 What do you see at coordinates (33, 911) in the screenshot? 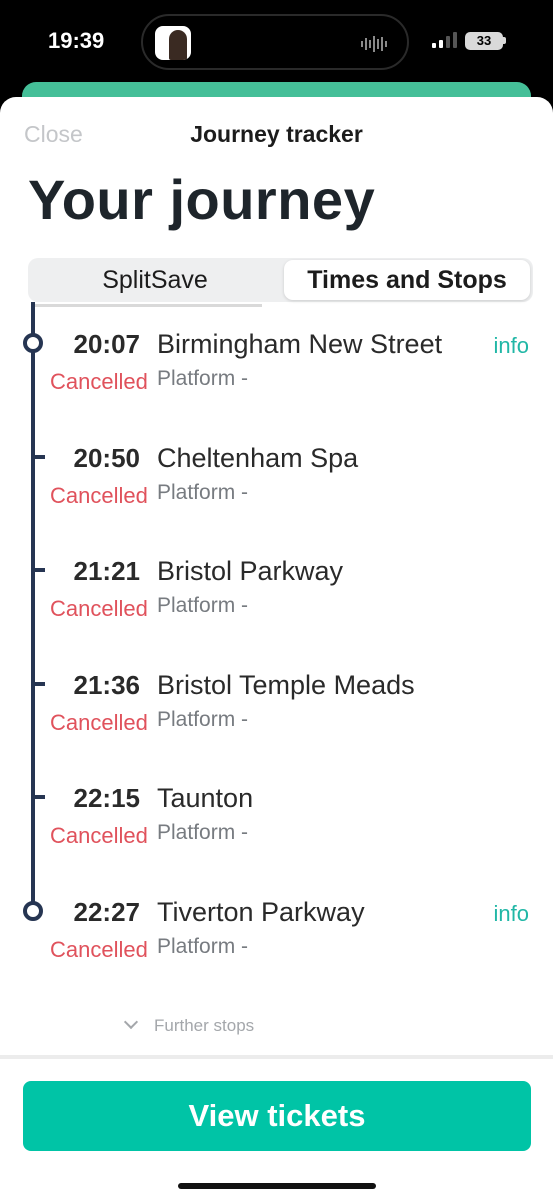
I see `destination-node-icon` at bounding box center [33, 911].